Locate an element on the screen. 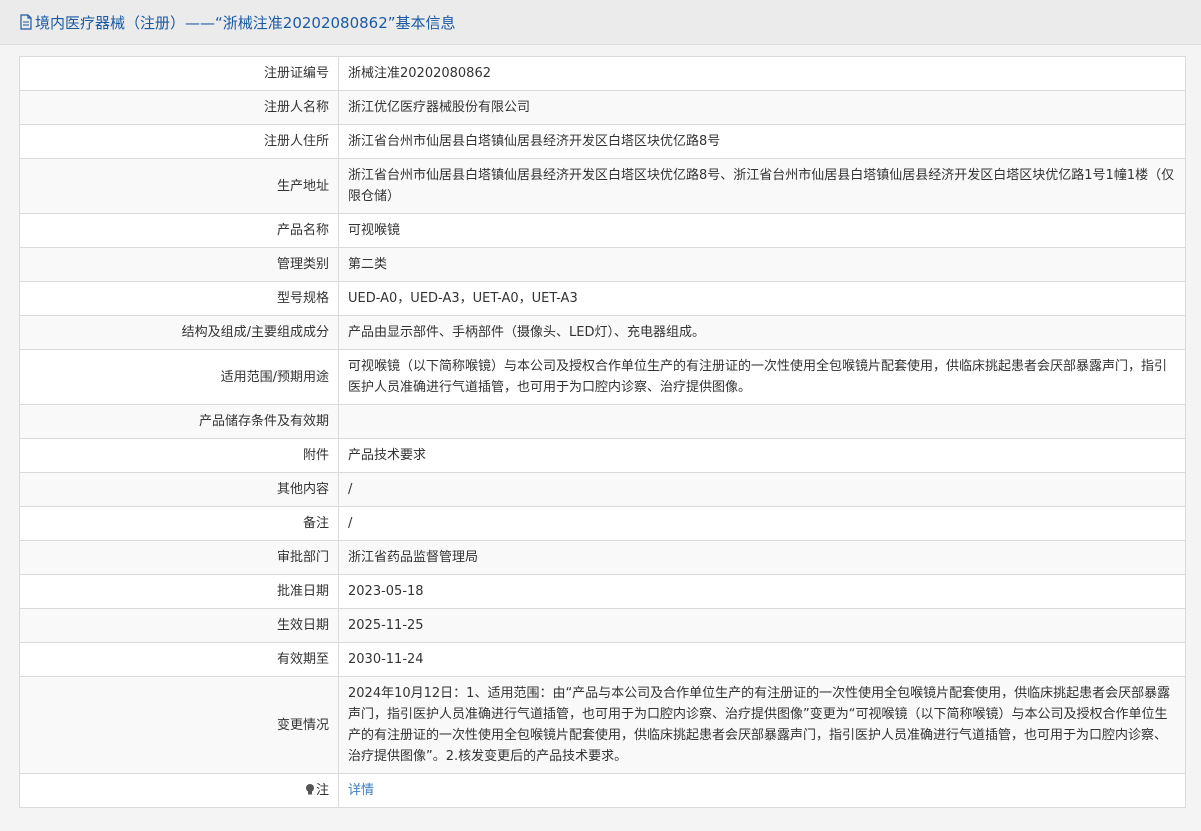 This screenshot has width=1201, height=831. row-value: 2025-11-25 is located at coordinates (762, 625).